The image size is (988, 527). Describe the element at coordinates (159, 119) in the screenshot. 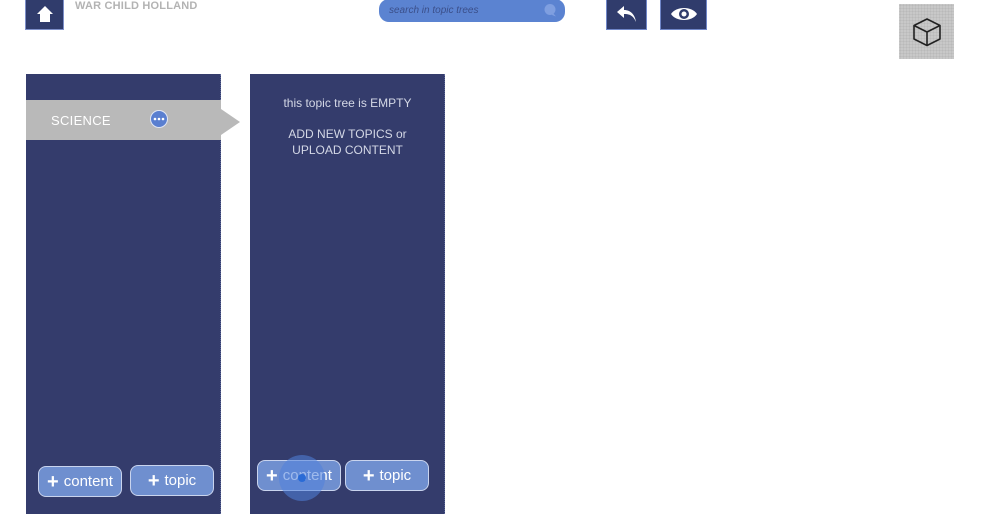

I see `more-options-icon` at that location.